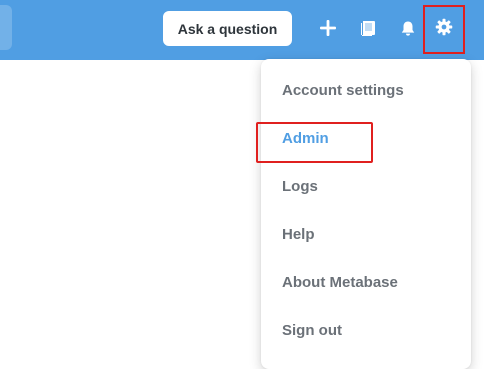 The height and width of the screenshot is (369, 484). Describe the element at coordinates (368, 28) in the screenshot. I see `collection-icon` at that location.